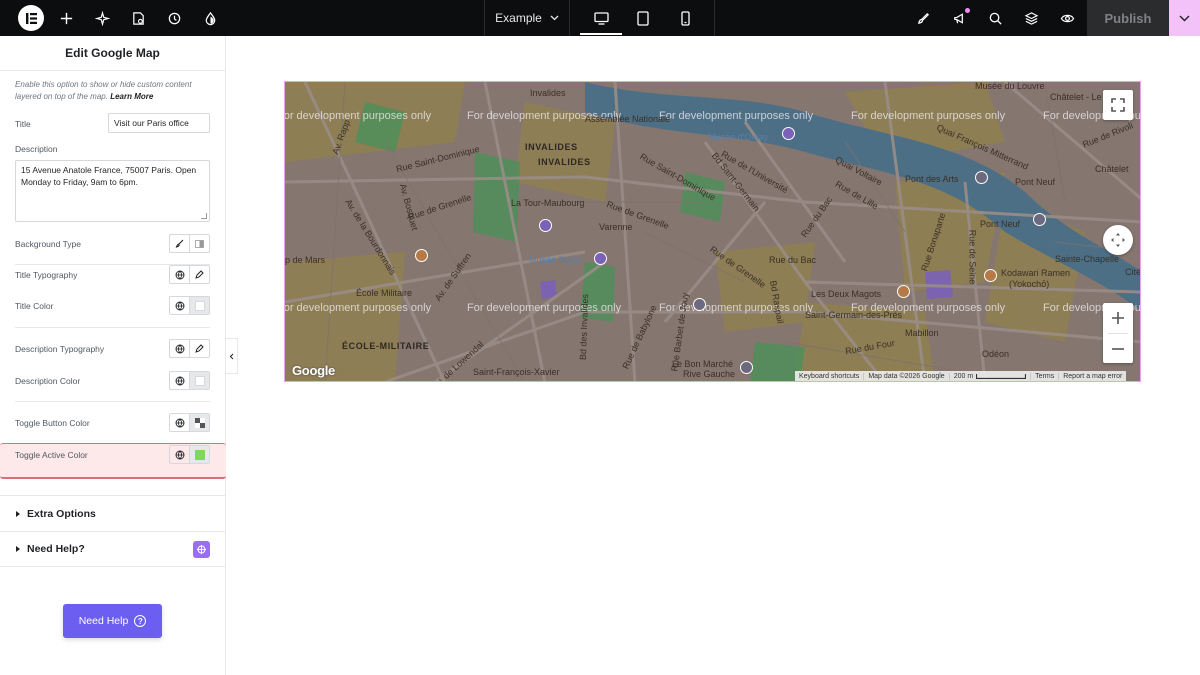 This screenshot has width=1200, height=675. I want to click on title-typography-control, so click(189, 274).